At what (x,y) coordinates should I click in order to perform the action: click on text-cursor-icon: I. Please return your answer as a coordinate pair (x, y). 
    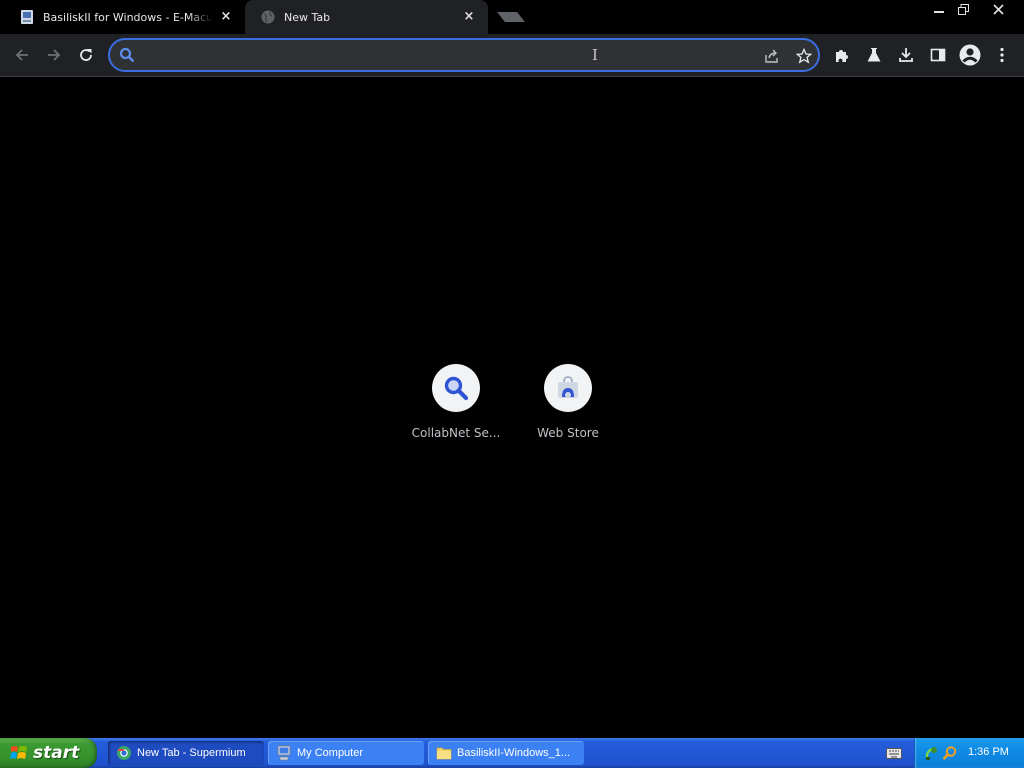
    Looking at the image, I should click on (595, 55).